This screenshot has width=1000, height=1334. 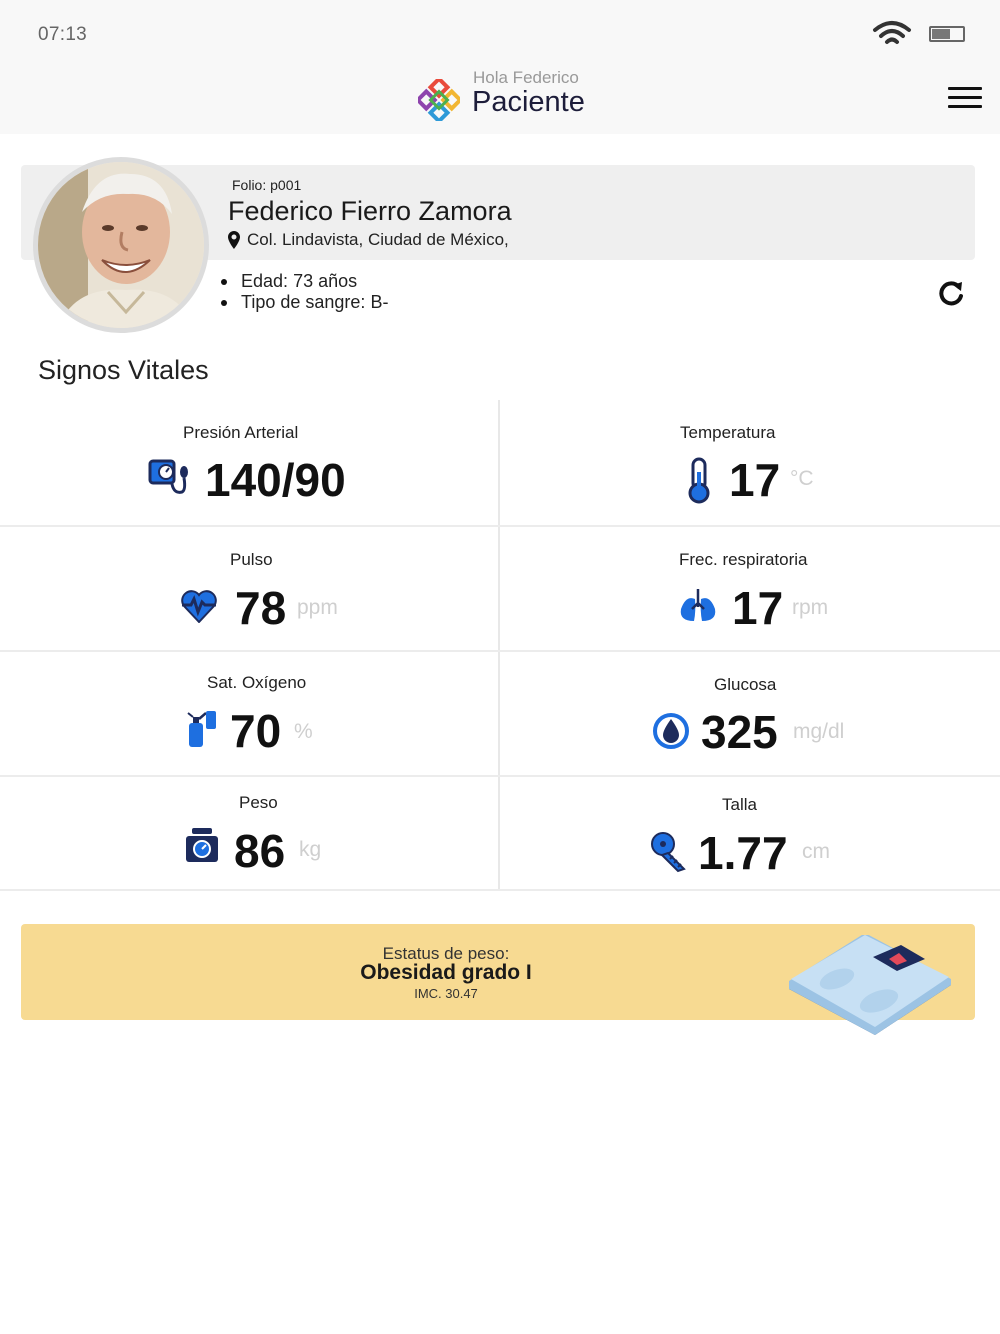 I want to click on wifi-icon, so click(x=892, y=32).